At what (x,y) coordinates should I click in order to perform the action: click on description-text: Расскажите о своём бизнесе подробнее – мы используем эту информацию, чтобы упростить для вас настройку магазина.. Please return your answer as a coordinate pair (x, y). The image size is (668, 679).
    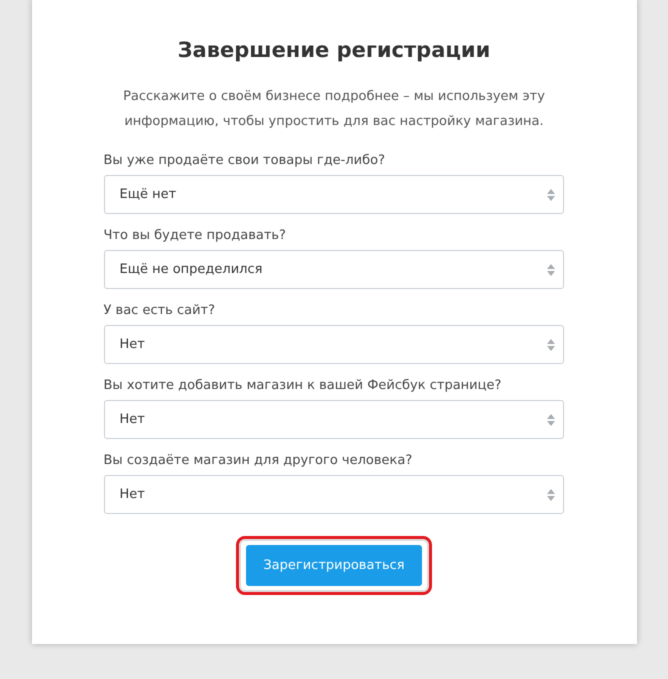
    Looking at the image, I should click on (334, 109).